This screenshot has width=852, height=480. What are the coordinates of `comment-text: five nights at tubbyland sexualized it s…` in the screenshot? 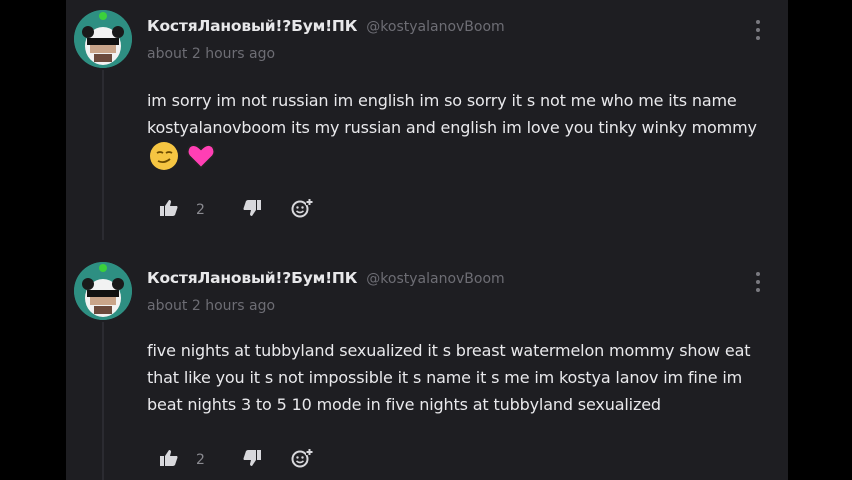 It's located at (449, 377).